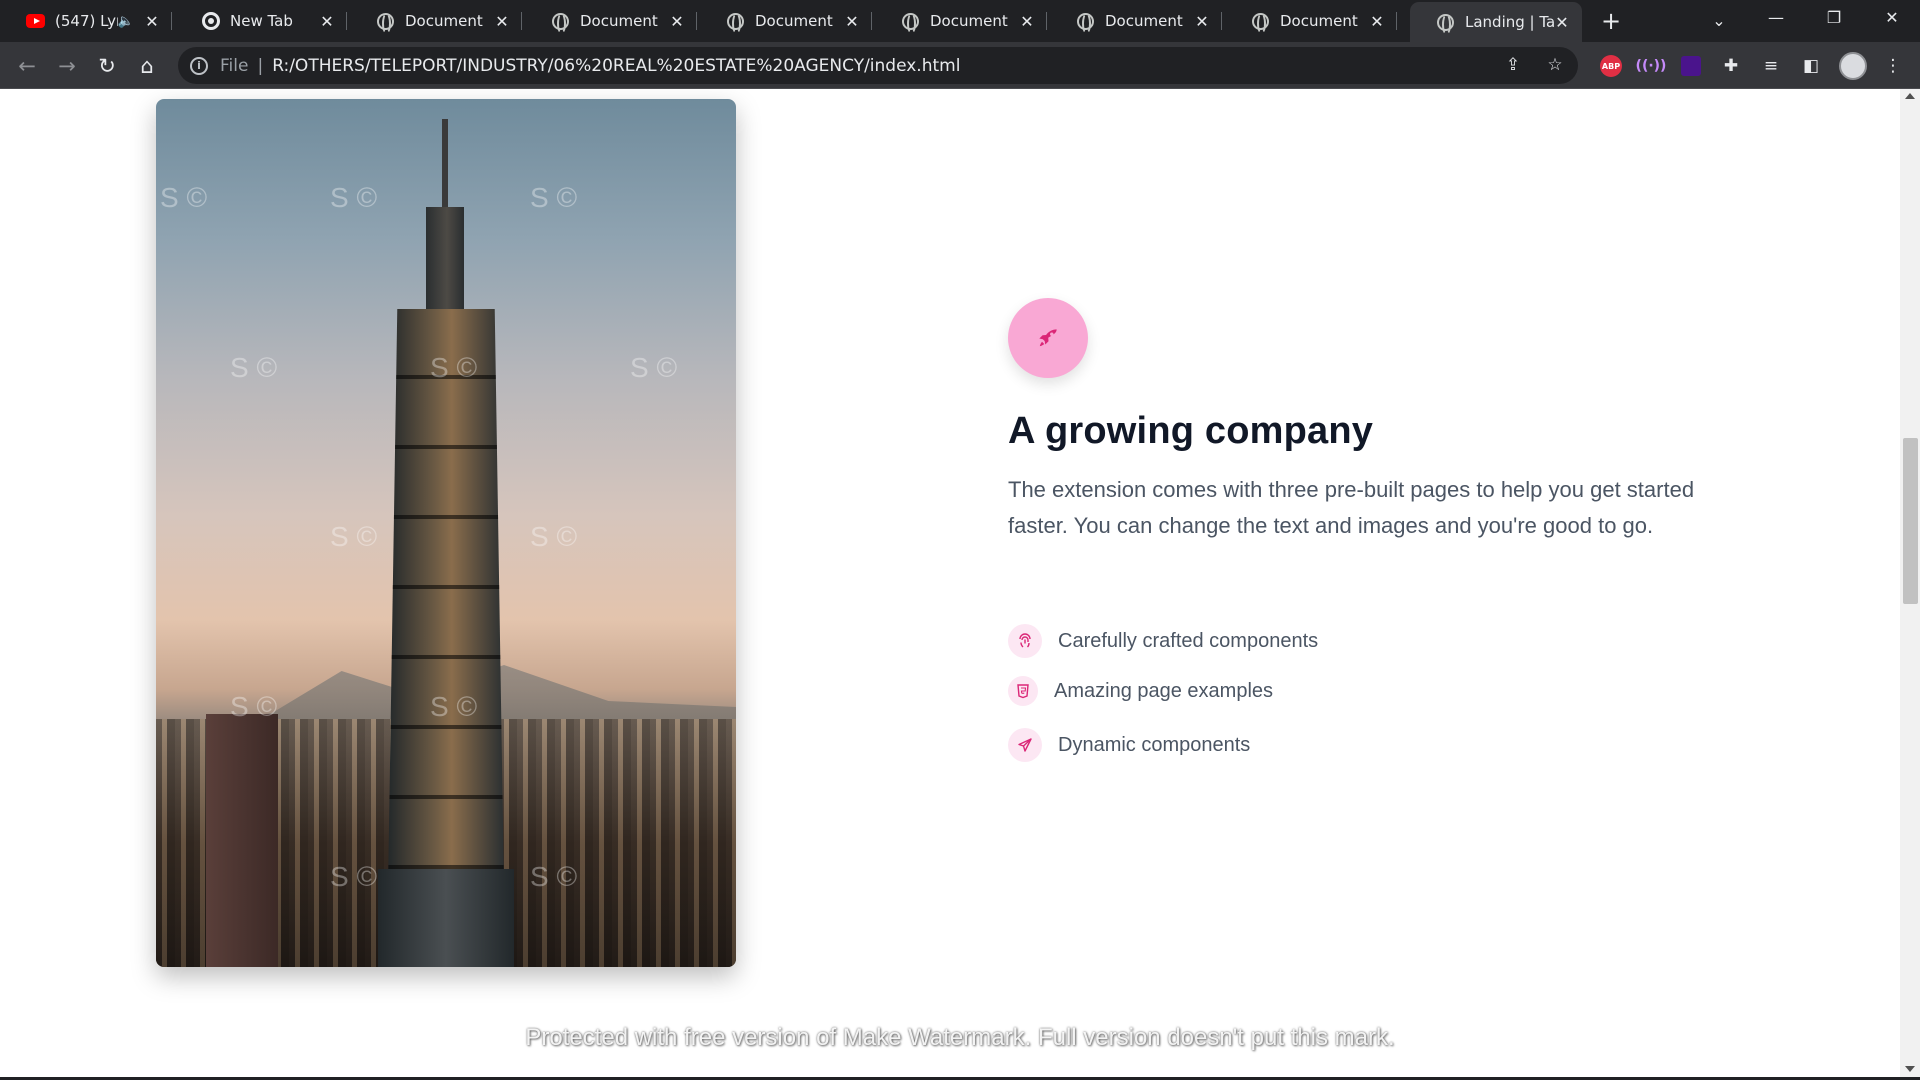 This screenshot has height=1080, width=1920. Describe the element at coordinates (1611, 66) in the screenshot. I see `adblock-plus-icon: ABP` at that location.